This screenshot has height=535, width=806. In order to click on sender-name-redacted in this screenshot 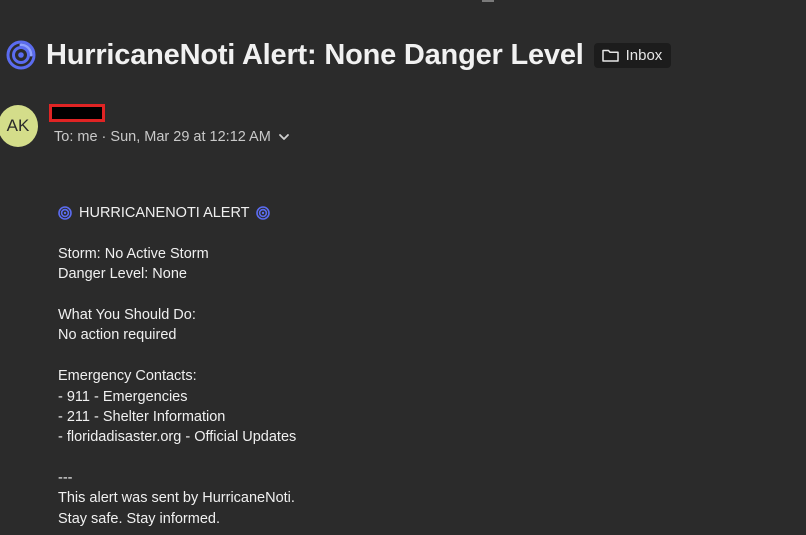, I will do `click(77, 113)`.